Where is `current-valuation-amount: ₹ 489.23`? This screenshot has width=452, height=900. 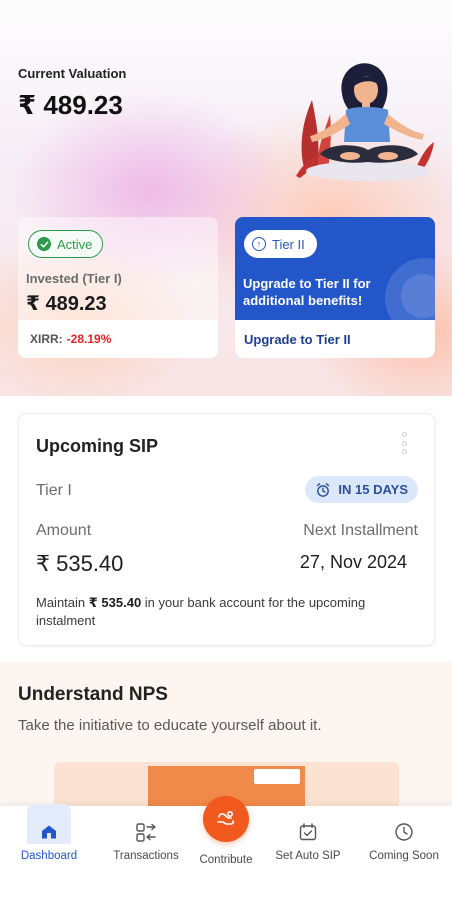 current-valuation-amount: ₹ 489.23 is located at coordinates (70, 105).